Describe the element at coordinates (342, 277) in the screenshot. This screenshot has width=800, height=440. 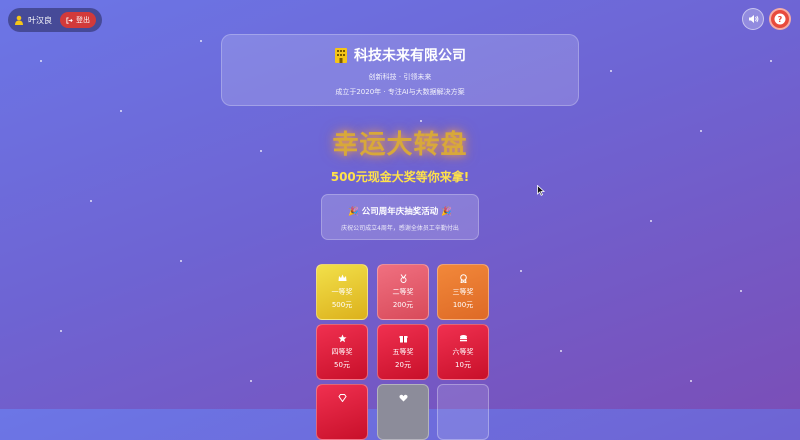
I see `crown-icon` at that location.